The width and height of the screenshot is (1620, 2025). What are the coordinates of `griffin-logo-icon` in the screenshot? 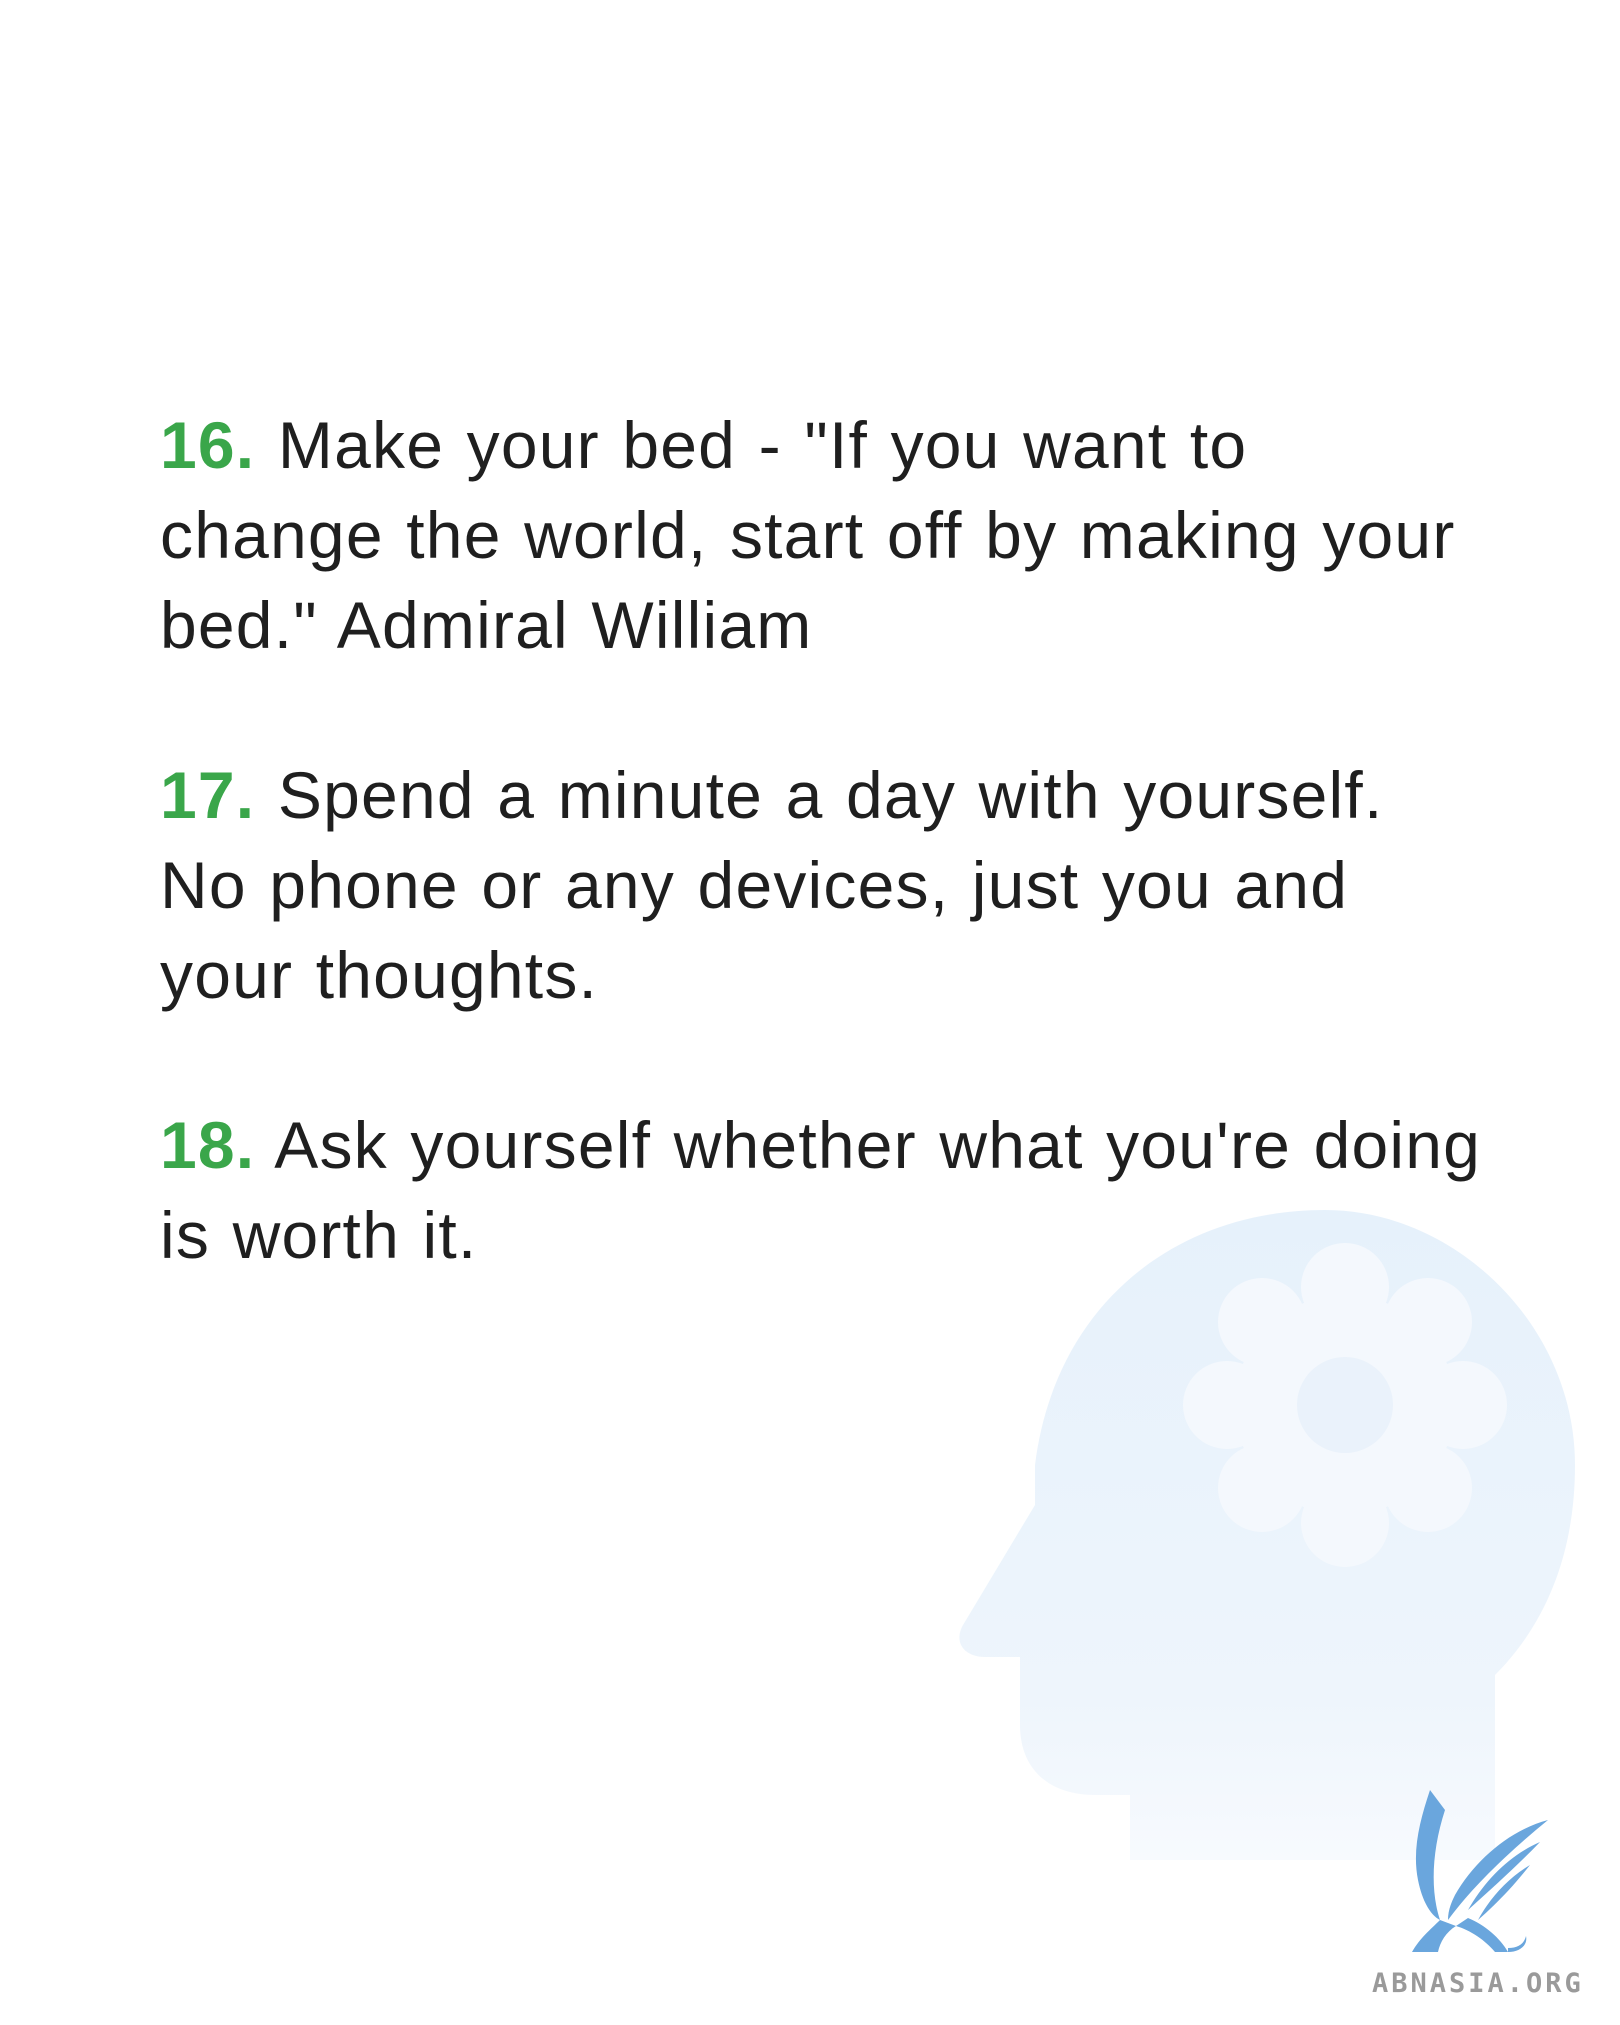 It's located at (1480, 1871).